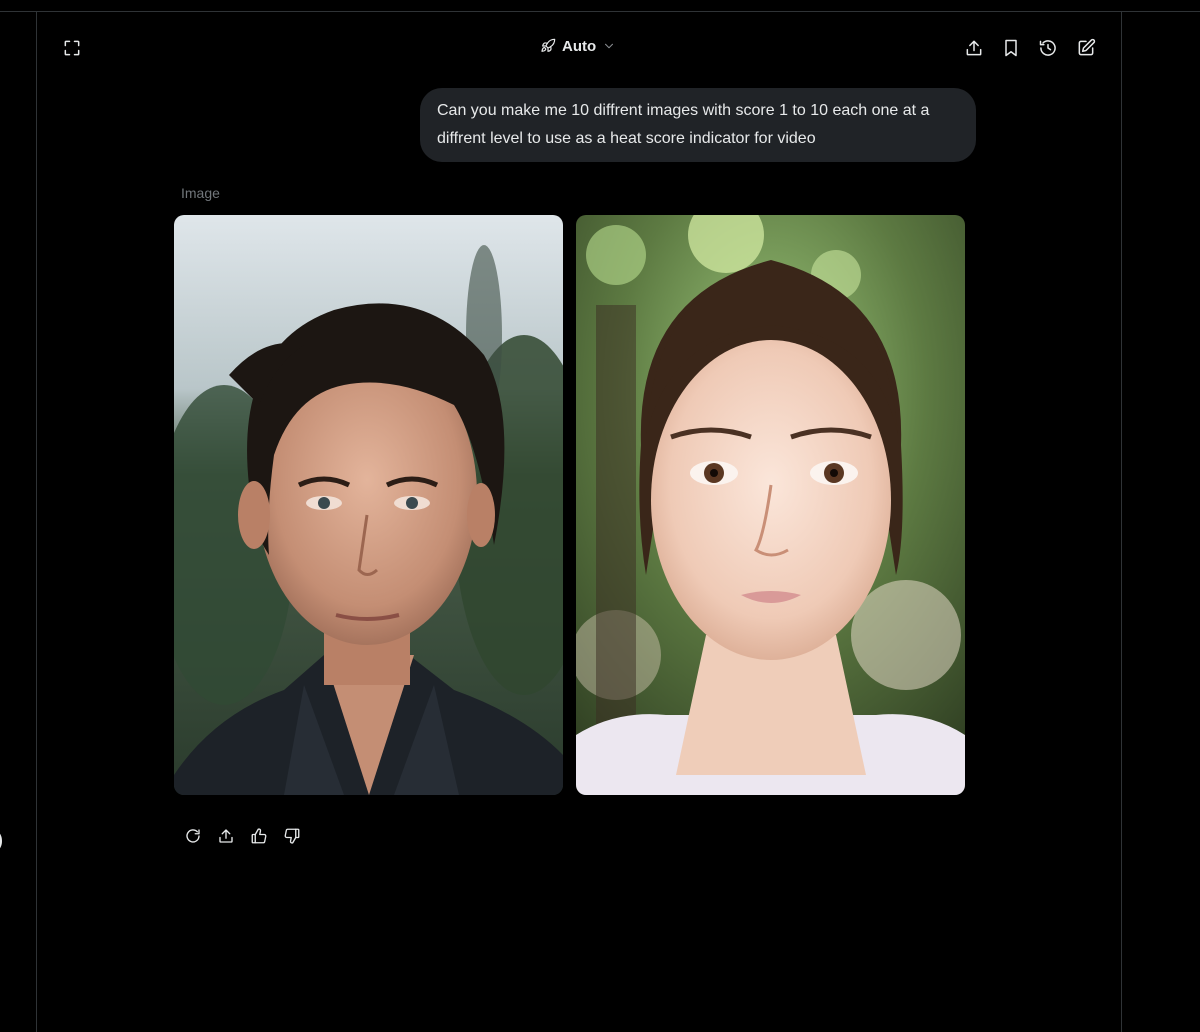 The width and height of the screenshot is (1200, 1032). I want to click on model-selector: Auto, so click(578, 46).